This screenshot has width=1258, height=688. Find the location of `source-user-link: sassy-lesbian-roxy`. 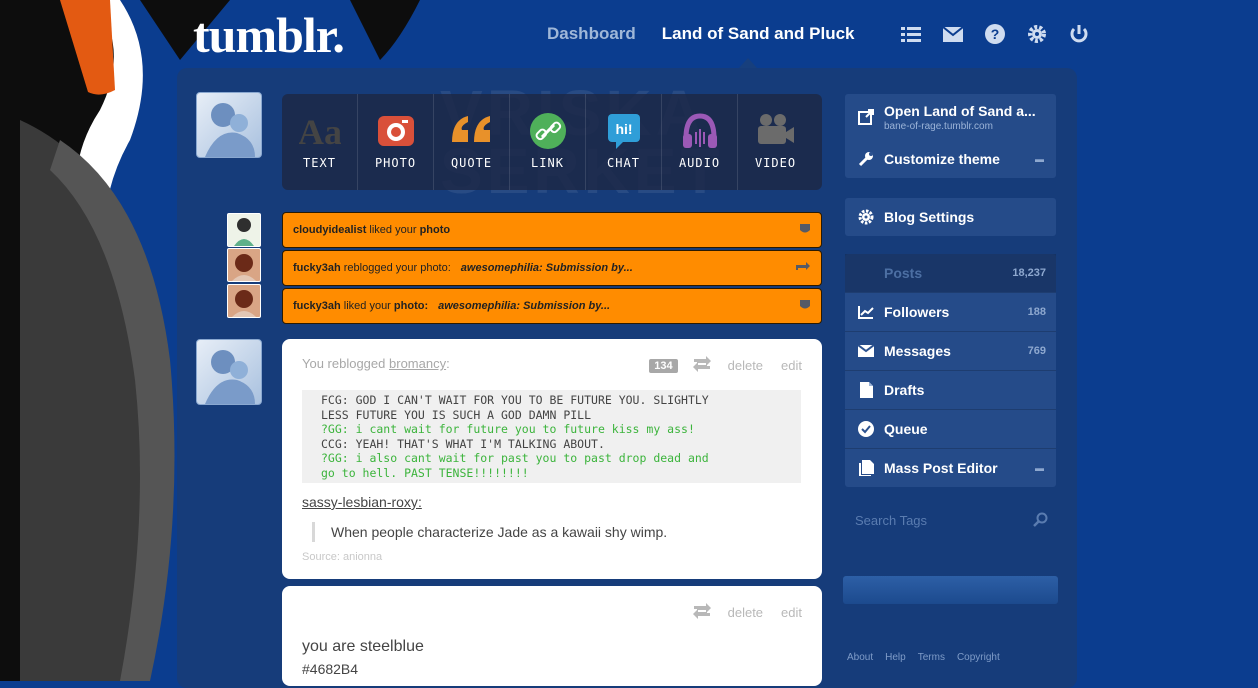

source-user-link: sassy-lesbian-roxy is located at coordinates (360, 502).